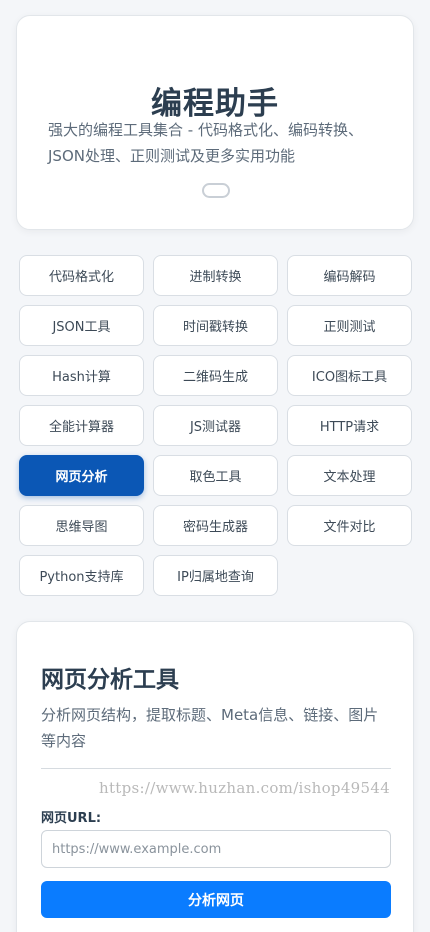 This screenshot has width=430, height=932. What do you see at coordinates (215, 325) in the screenshot?
I see `tool-button-4: 时间戳转换` at bounding box center [215, 325].